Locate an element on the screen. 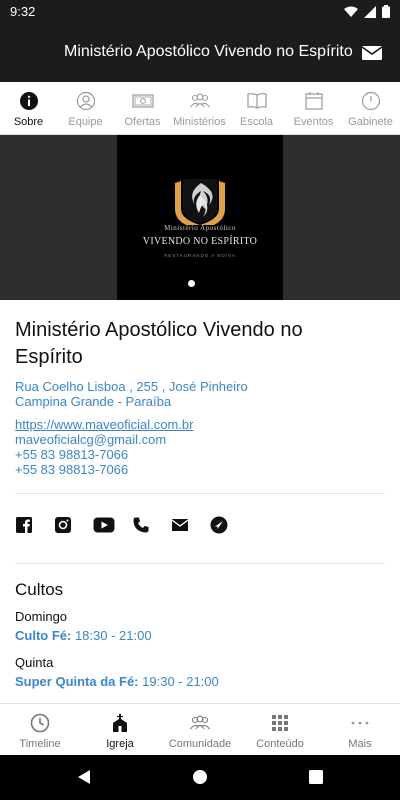 Image resolution: width=400 pixels, height=800 pixels. system-nav-bar is located at coordinates (200, 777).